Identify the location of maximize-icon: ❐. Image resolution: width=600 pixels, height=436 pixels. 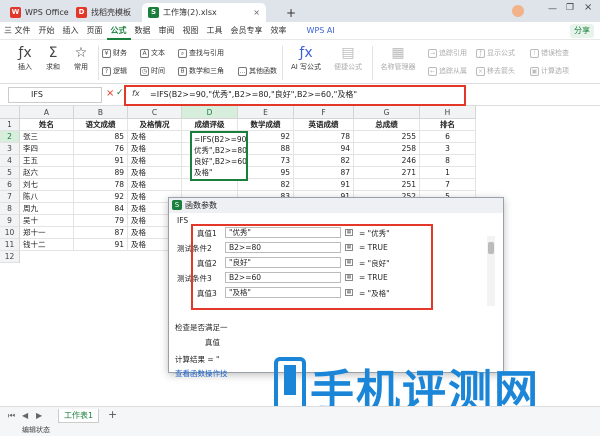
(570, 8).